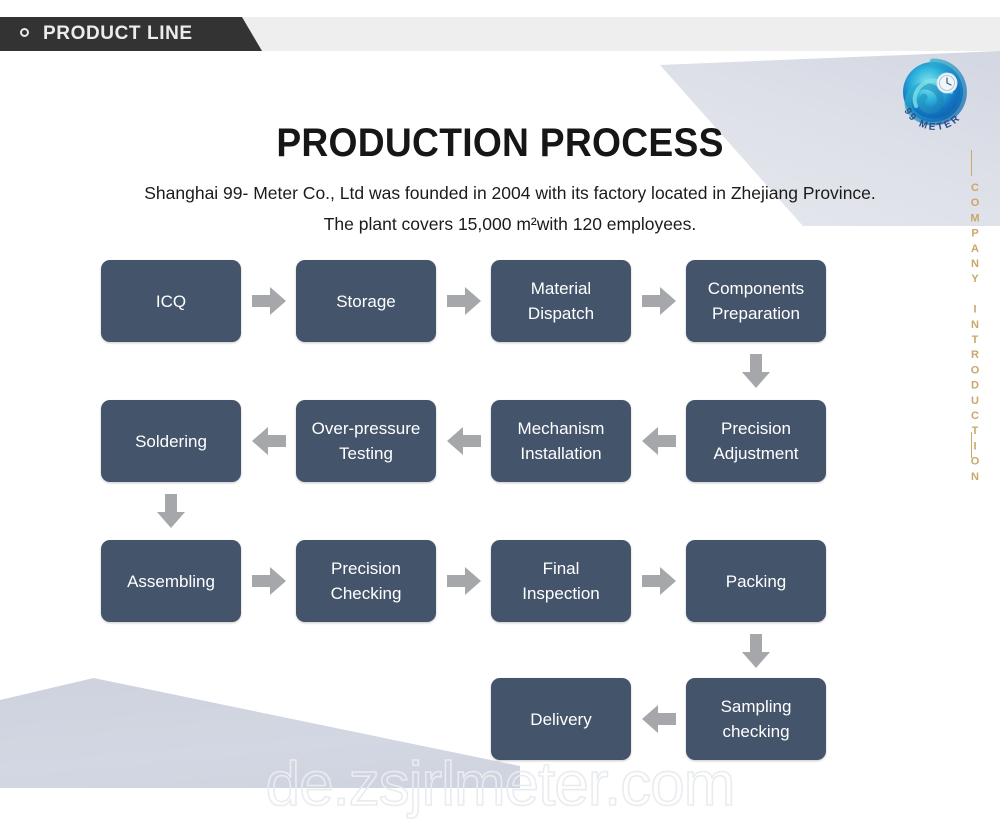 Image resolution: width=1000 pixels, height=832 pixels. I want to click on arrow-left-mechanism-installation-to-over-pressure-testing, so click(463, 441).